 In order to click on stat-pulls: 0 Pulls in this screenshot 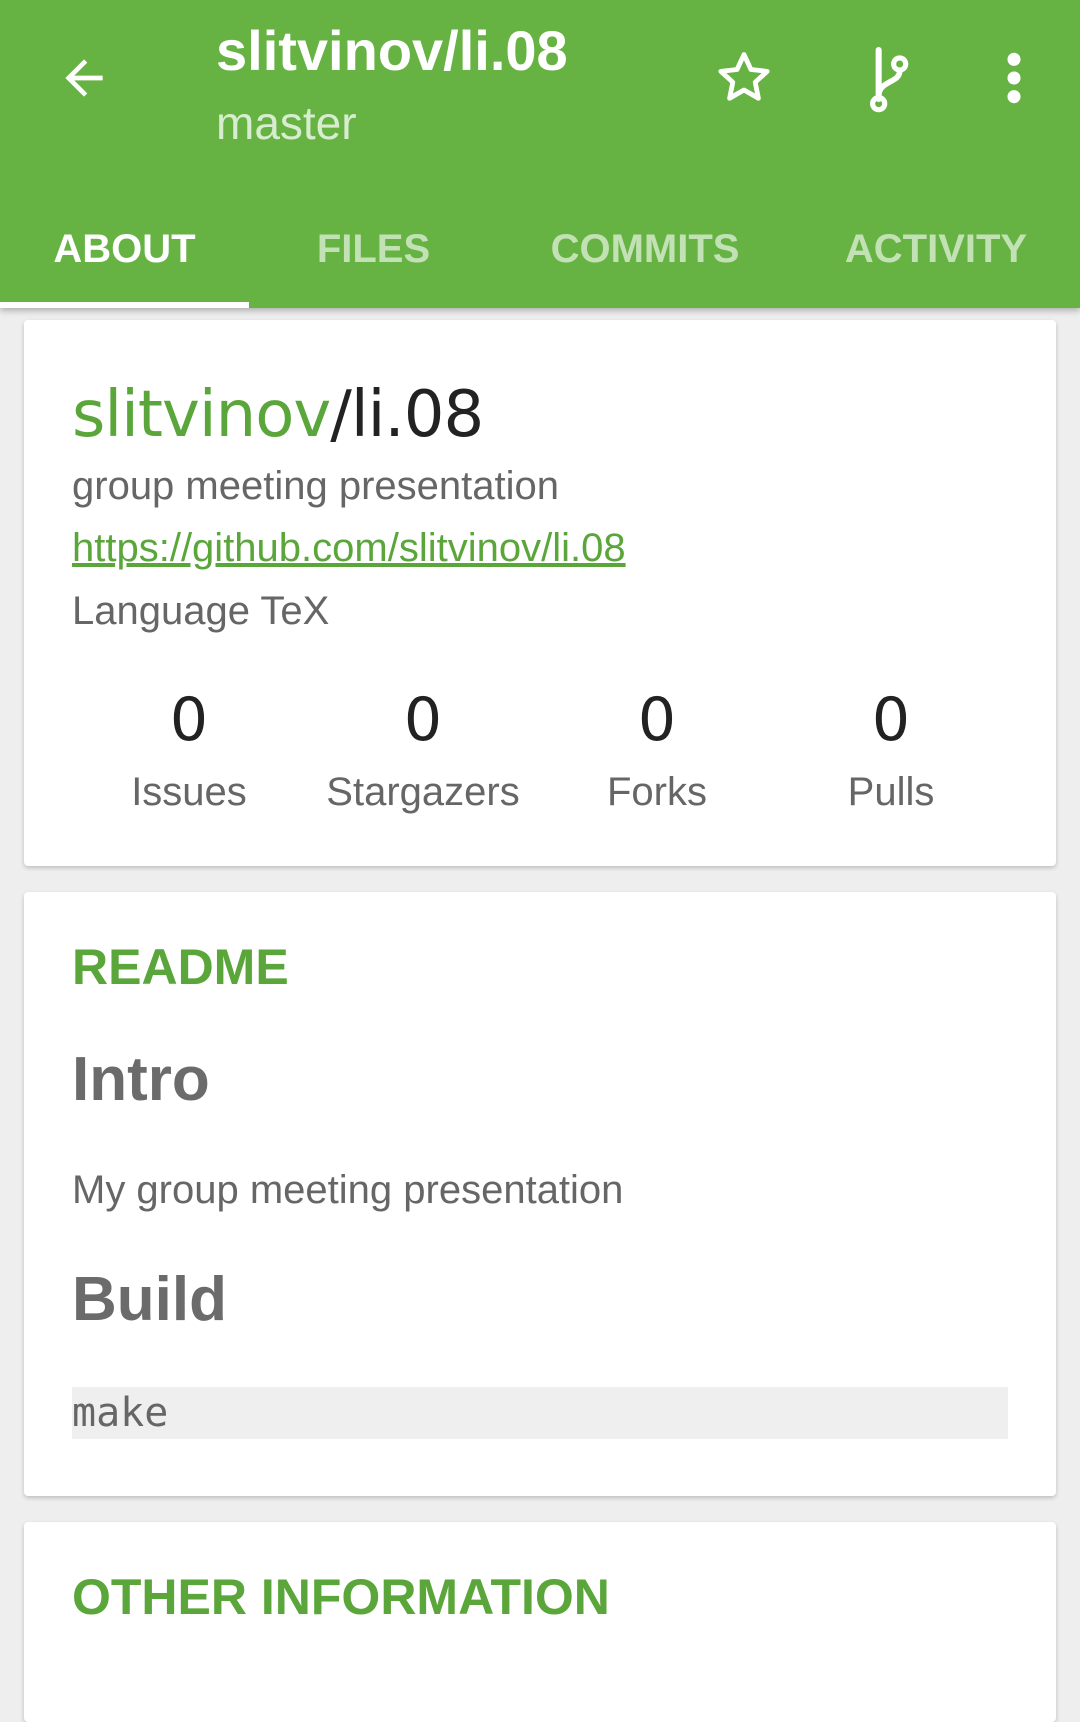, I will do `click(891, 754)`.